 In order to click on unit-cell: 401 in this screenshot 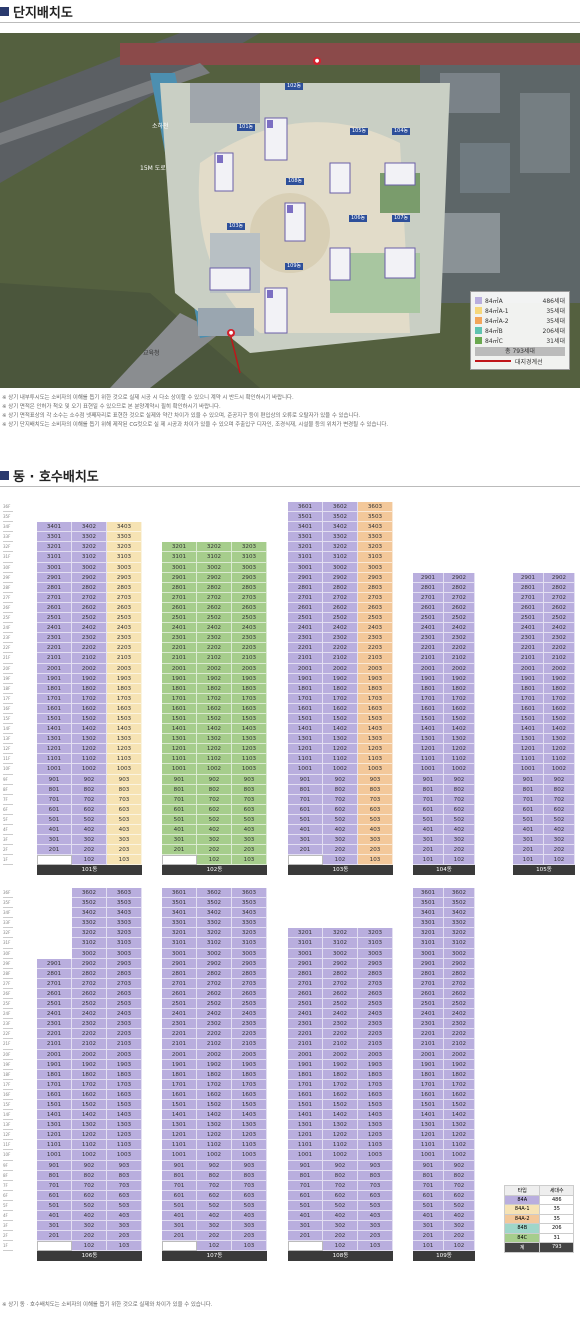, I will do `click(528, 830)`.